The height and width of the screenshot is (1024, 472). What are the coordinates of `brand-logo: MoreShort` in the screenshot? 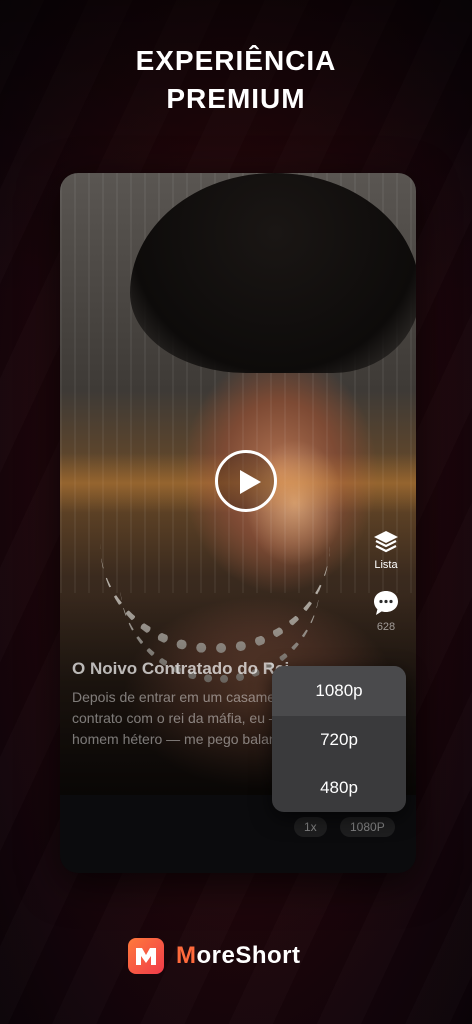 It's located at (233, 957).